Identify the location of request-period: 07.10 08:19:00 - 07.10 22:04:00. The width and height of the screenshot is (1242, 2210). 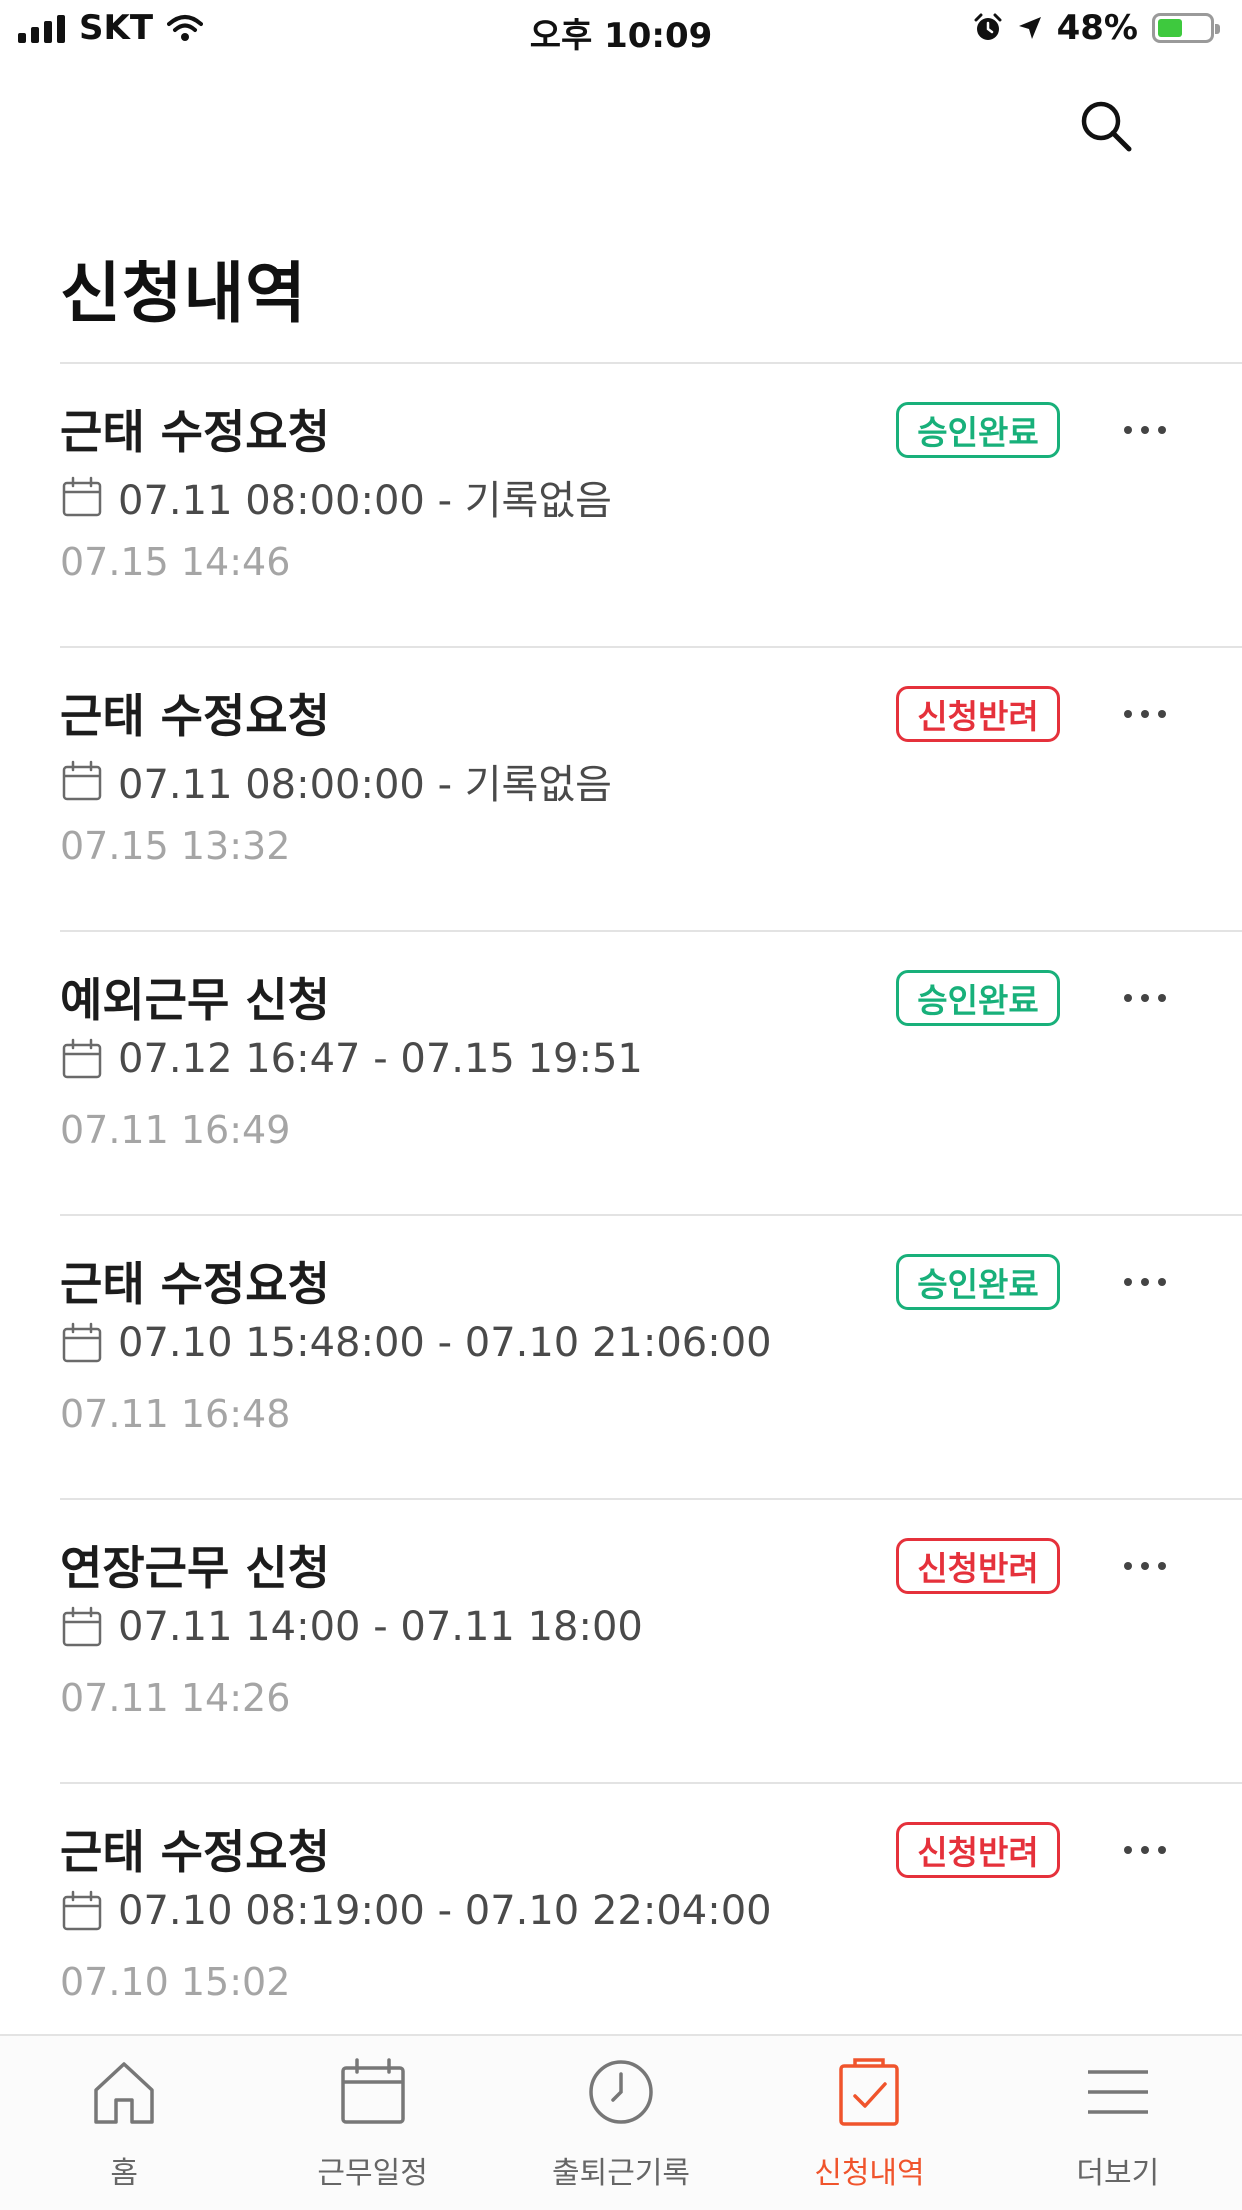
(416, 1911).